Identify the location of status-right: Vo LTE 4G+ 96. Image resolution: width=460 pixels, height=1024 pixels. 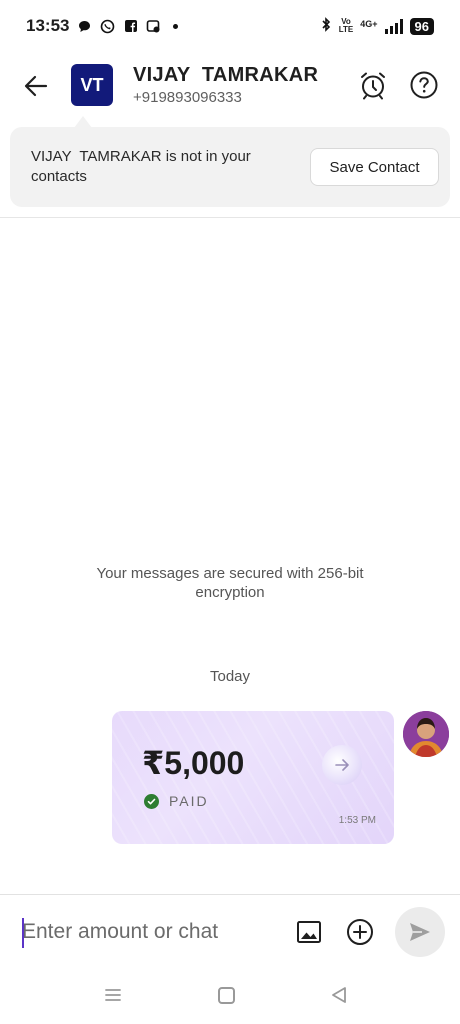
(377, 26).